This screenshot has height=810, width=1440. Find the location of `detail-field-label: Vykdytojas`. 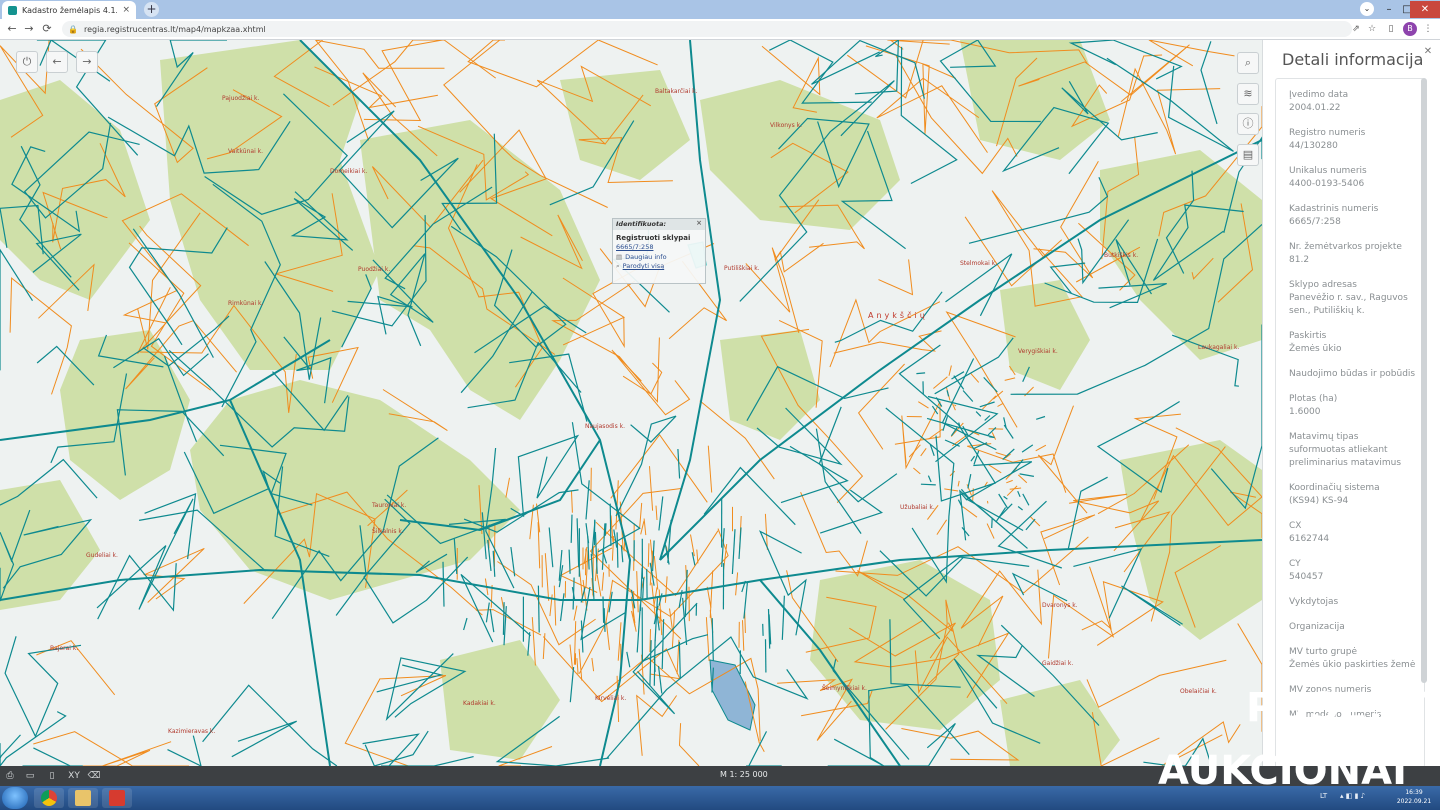

detail-field-label: Vykdytojas is located at coordinates (1314, 602).